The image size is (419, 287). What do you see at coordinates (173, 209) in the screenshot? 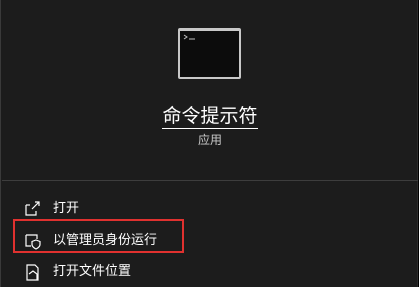
I see `open-action: 打开` at bounding box center [173, 209].